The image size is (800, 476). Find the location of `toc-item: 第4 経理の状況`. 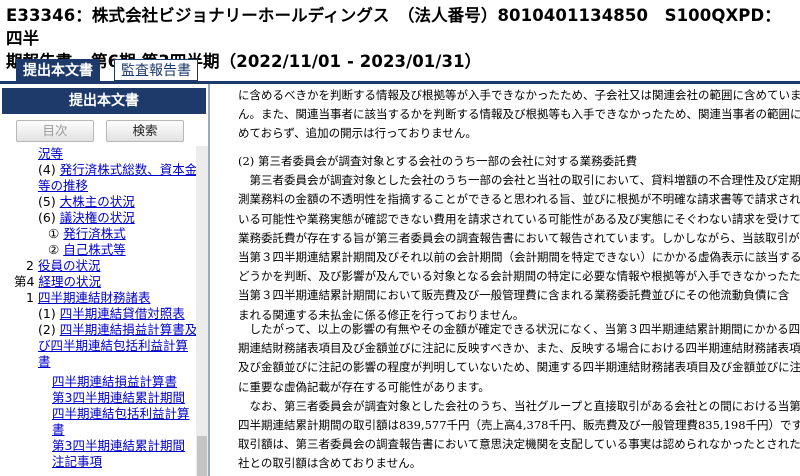

toc-item: 第4 経理の状況 is located at coordinates (57, 281).